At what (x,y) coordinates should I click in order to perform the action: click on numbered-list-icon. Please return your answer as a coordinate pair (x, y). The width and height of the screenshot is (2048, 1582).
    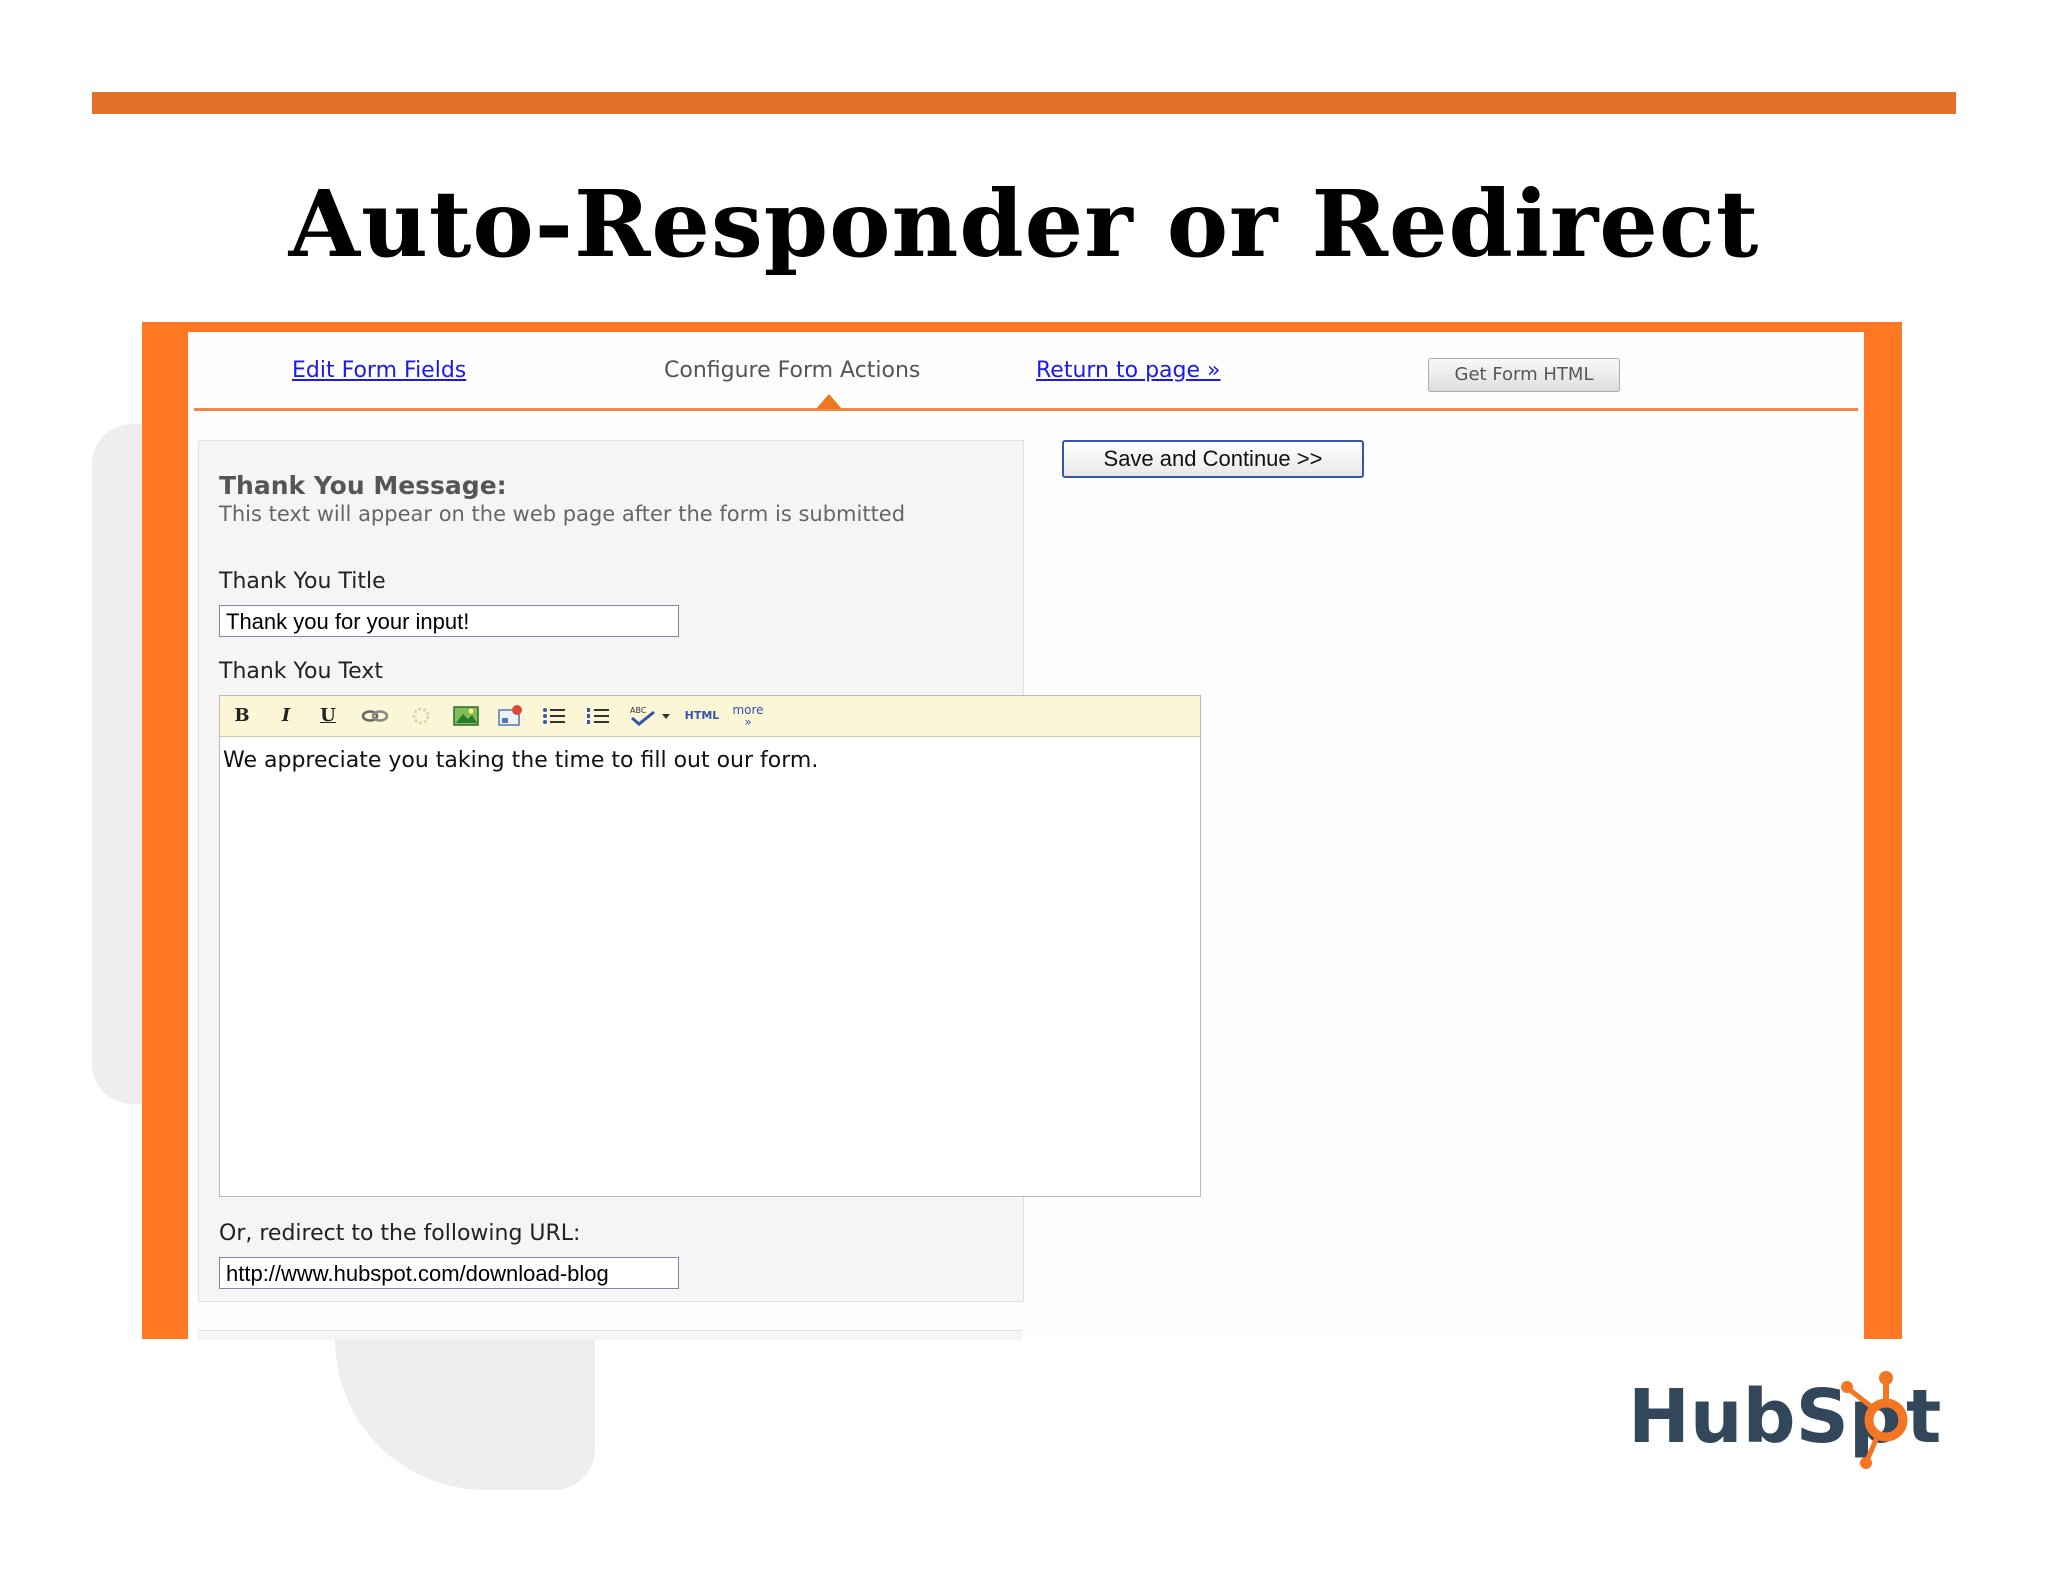
    Looking at the image, I should click on (598, 716).